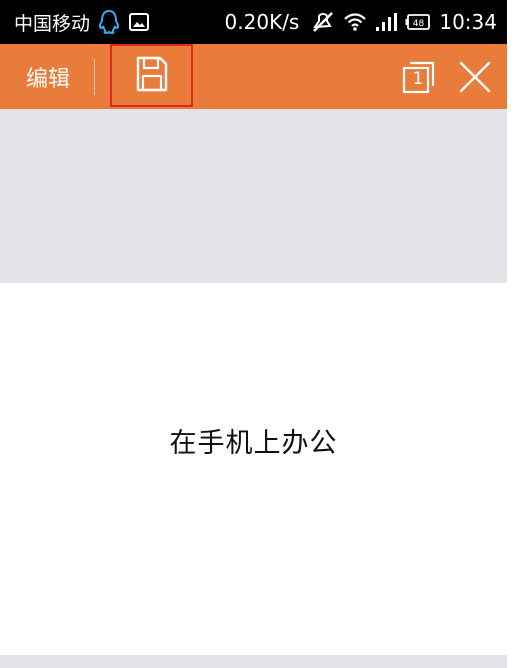 This screenshot has width=522, height=668. What do you see at coordinates (514, 334) in the screenshot?
I see `scroll-edge` at bounding box center [514, 334].